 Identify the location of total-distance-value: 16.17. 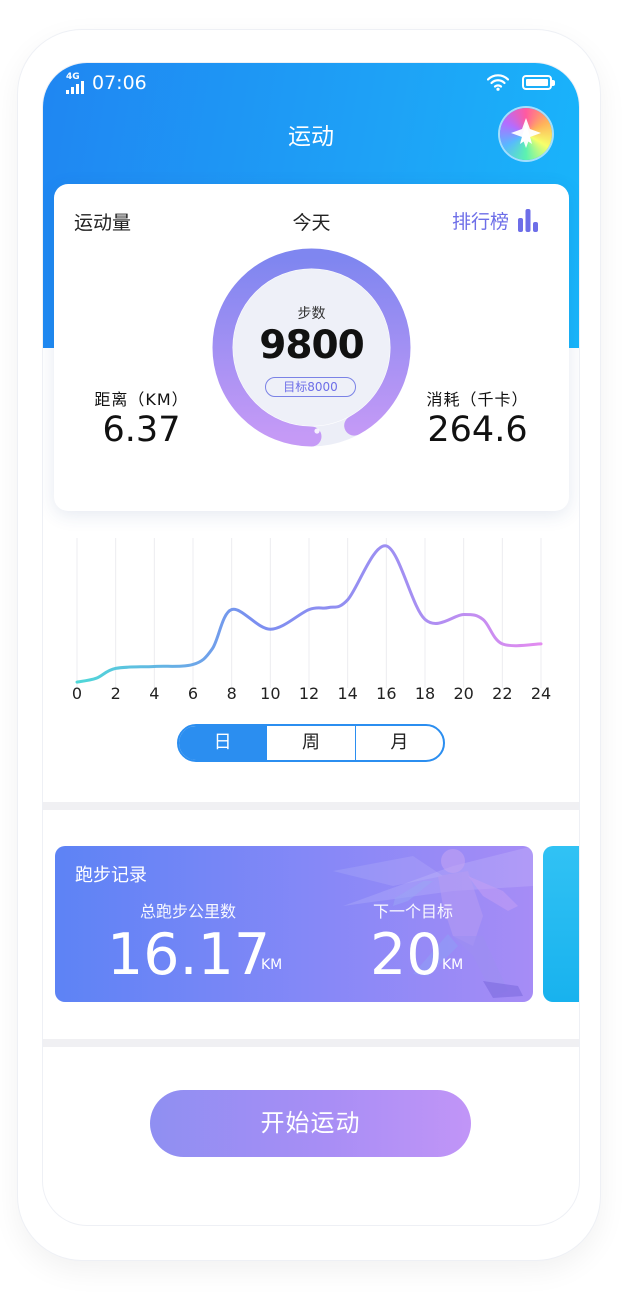
(189, 955).